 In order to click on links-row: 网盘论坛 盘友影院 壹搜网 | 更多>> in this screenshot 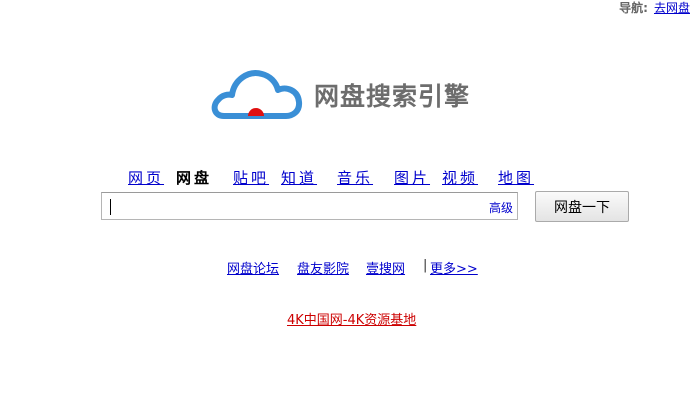, I will do `click(349, 267)`.